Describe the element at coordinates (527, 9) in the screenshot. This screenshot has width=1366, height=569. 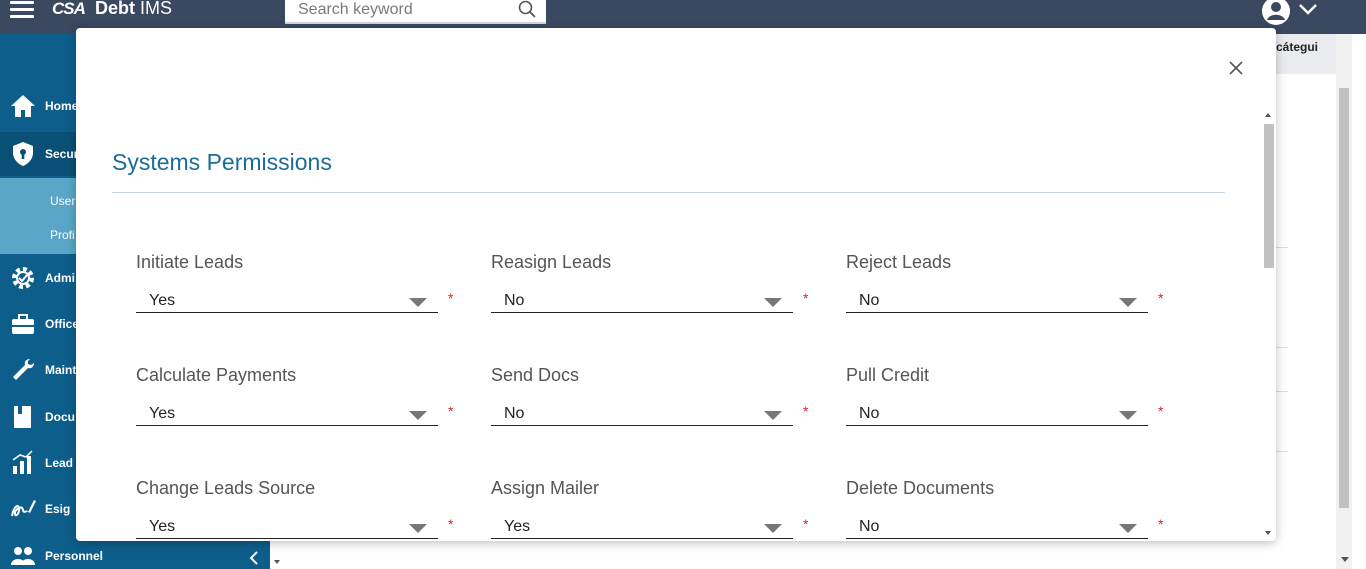
I see `search-icon` at that location.